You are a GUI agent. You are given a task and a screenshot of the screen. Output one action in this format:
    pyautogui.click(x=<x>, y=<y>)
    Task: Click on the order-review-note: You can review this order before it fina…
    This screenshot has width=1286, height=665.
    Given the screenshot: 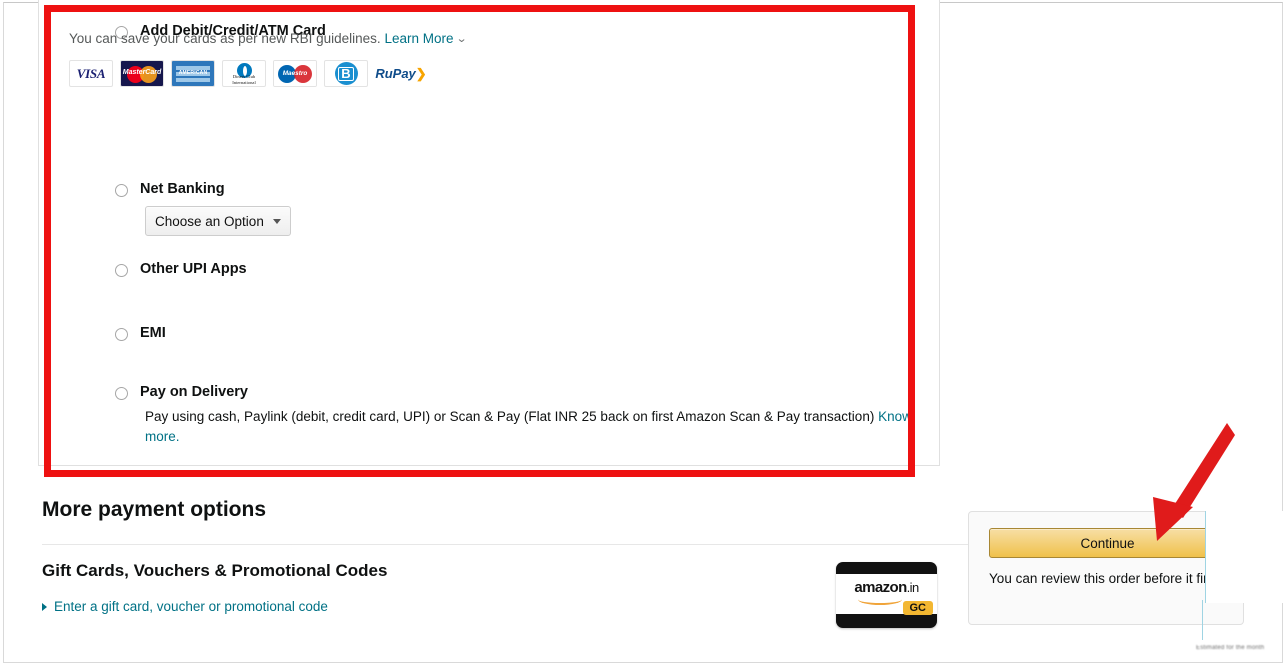 What is the action you would take?
    pyautogui.click(x=1107, y=578)
    